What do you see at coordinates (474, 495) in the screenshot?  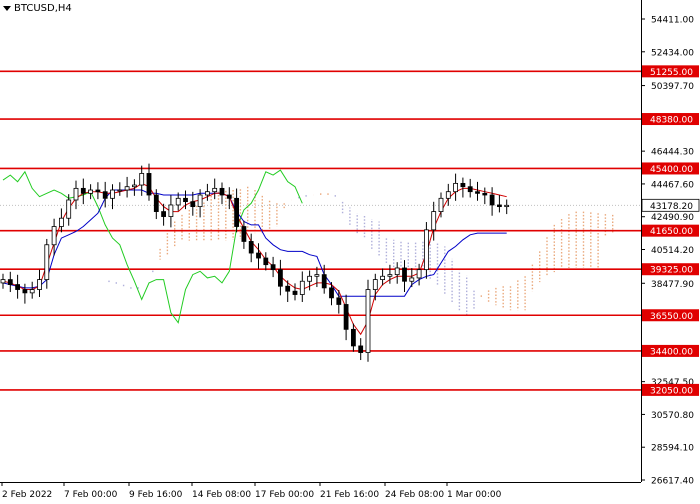 I see `time-tick-label: 1 Mar 00:00` at bounding box center [474, 495].